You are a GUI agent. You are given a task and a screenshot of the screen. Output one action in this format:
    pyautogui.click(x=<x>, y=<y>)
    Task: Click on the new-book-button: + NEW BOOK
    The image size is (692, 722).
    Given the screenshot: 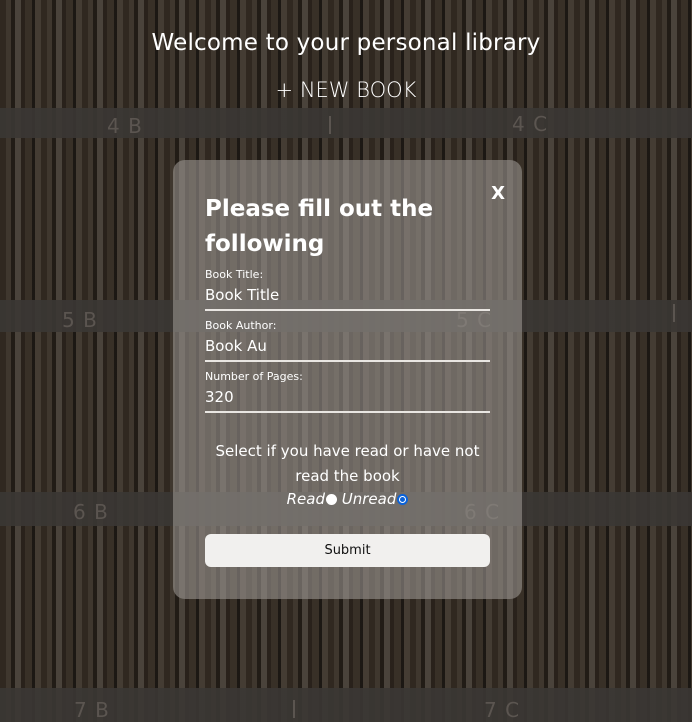 What is the action you would take?
    pyautogui.click(x=346, y=90)
    